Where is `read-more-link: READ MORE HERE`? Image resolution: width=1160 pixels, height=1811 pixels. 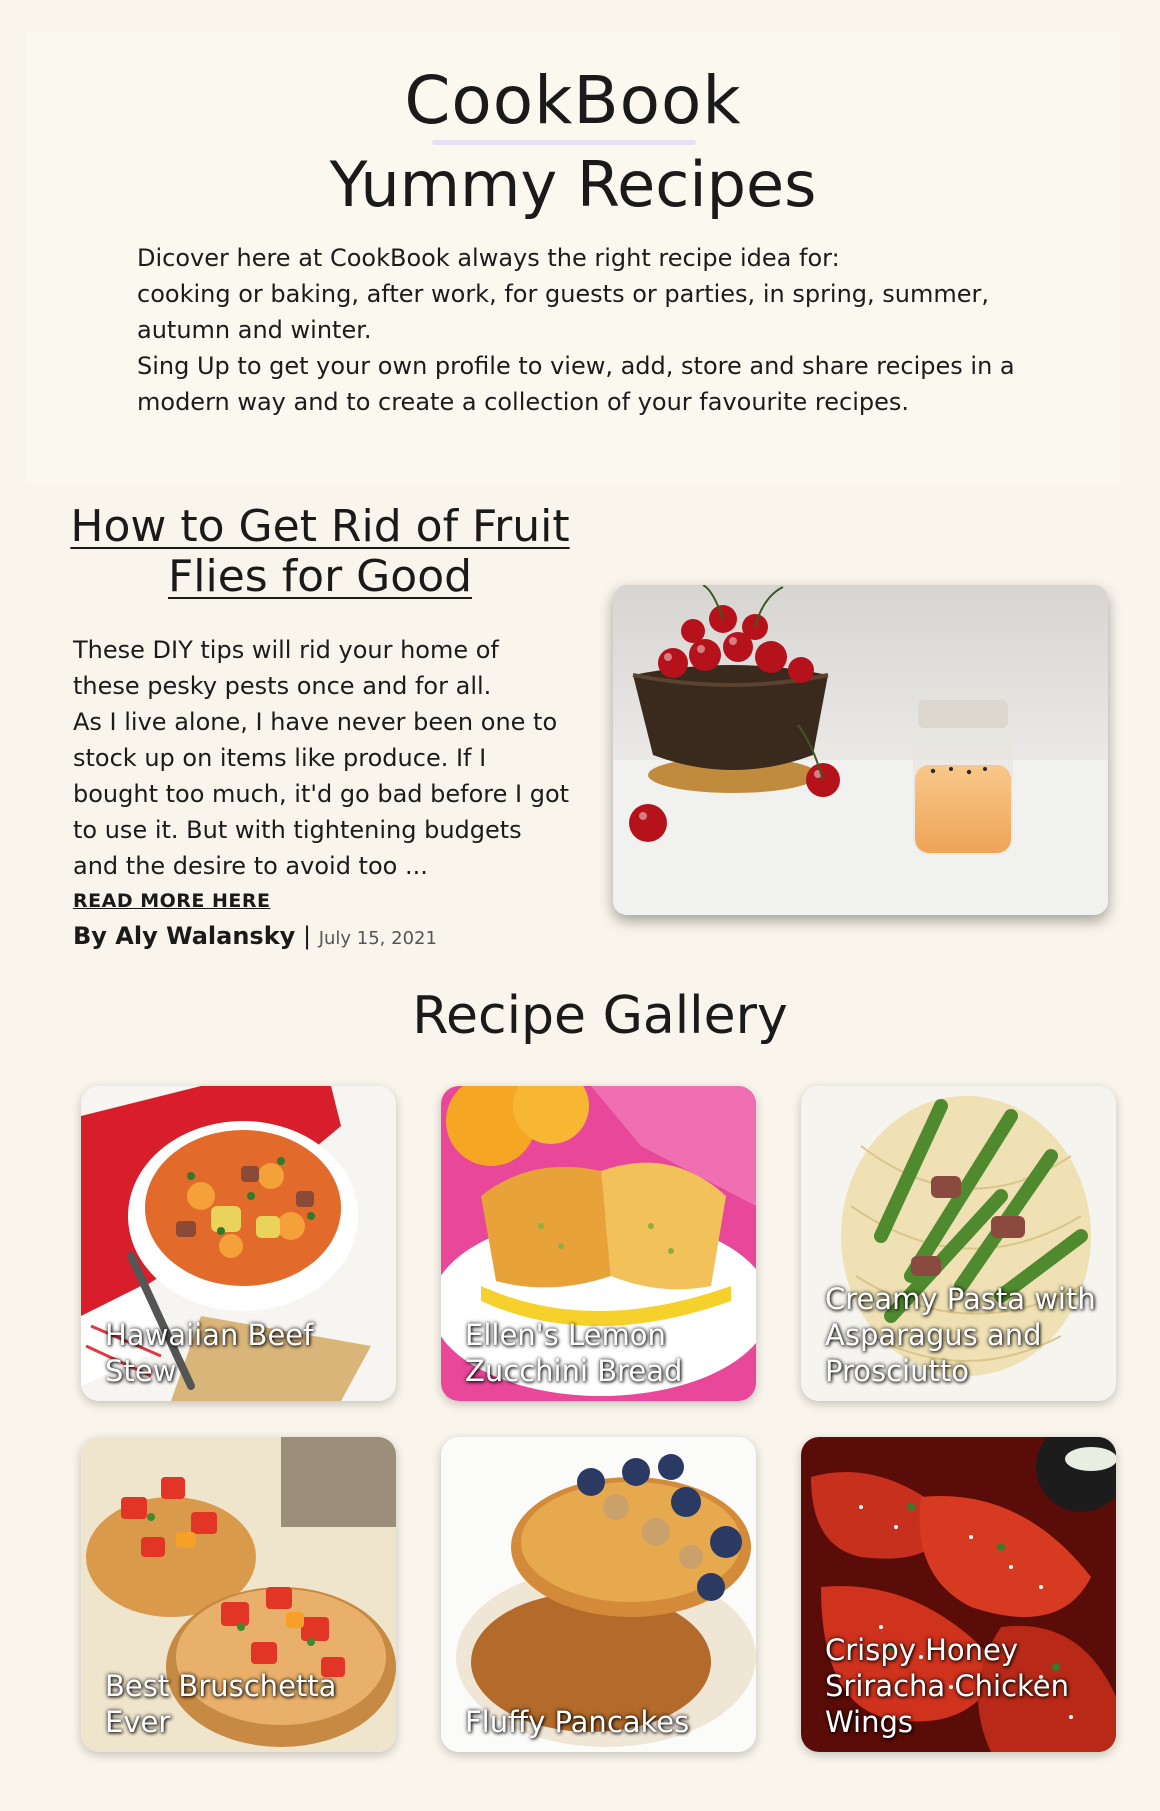 read-more-link: READ MORE HERE is located at coordinates (171, 901).